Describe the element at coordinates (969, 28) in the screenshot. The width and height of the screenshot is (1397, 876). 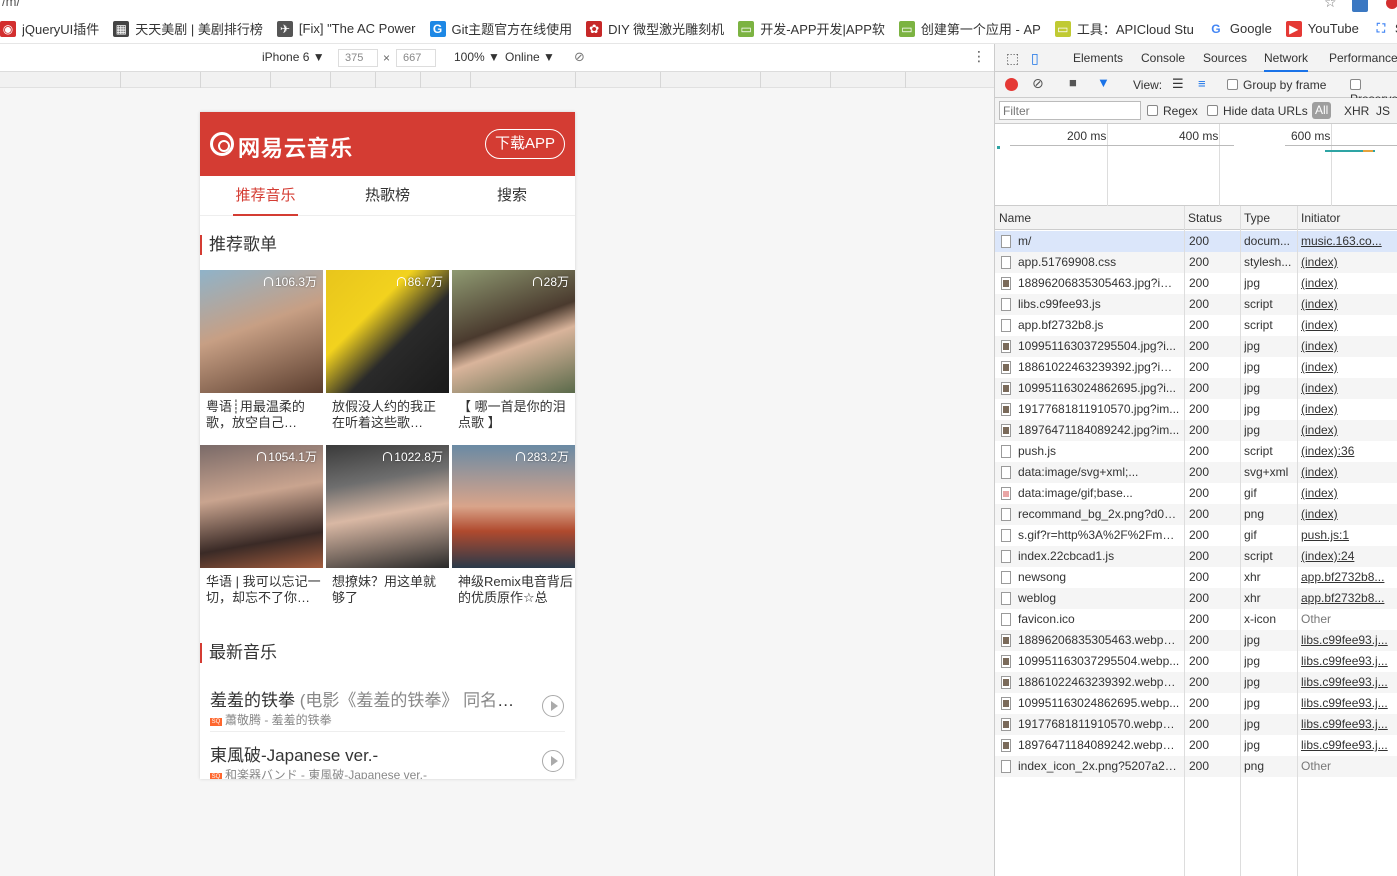
I see `bookmark-item: ▭ 创建第一个应用 - AP` at that location.